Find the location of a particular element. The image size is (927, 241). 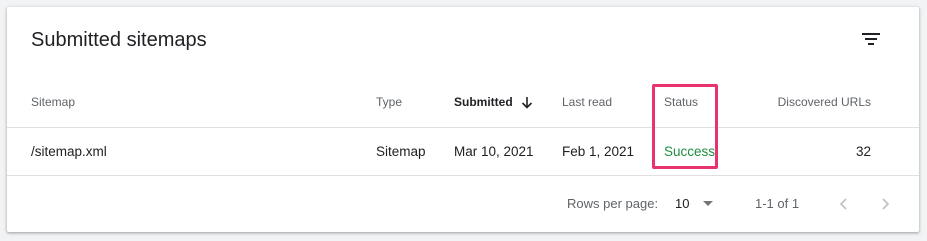

column-header-type: Type is located at coordinates (389, 102).